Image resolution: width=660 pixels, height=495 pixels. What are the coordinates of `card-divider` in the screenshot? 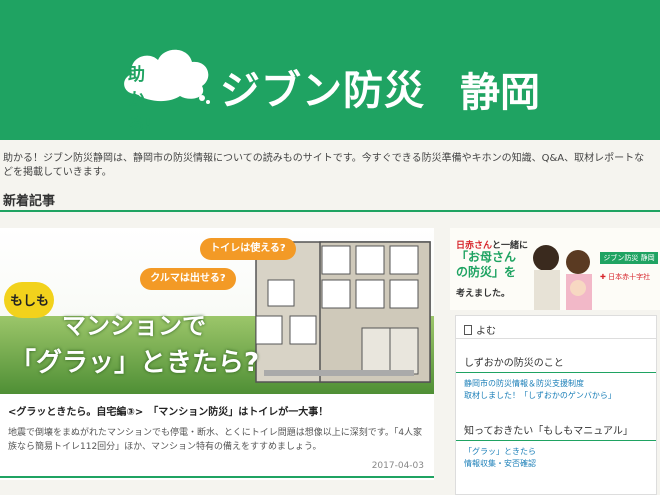 It's located at (217, 477).